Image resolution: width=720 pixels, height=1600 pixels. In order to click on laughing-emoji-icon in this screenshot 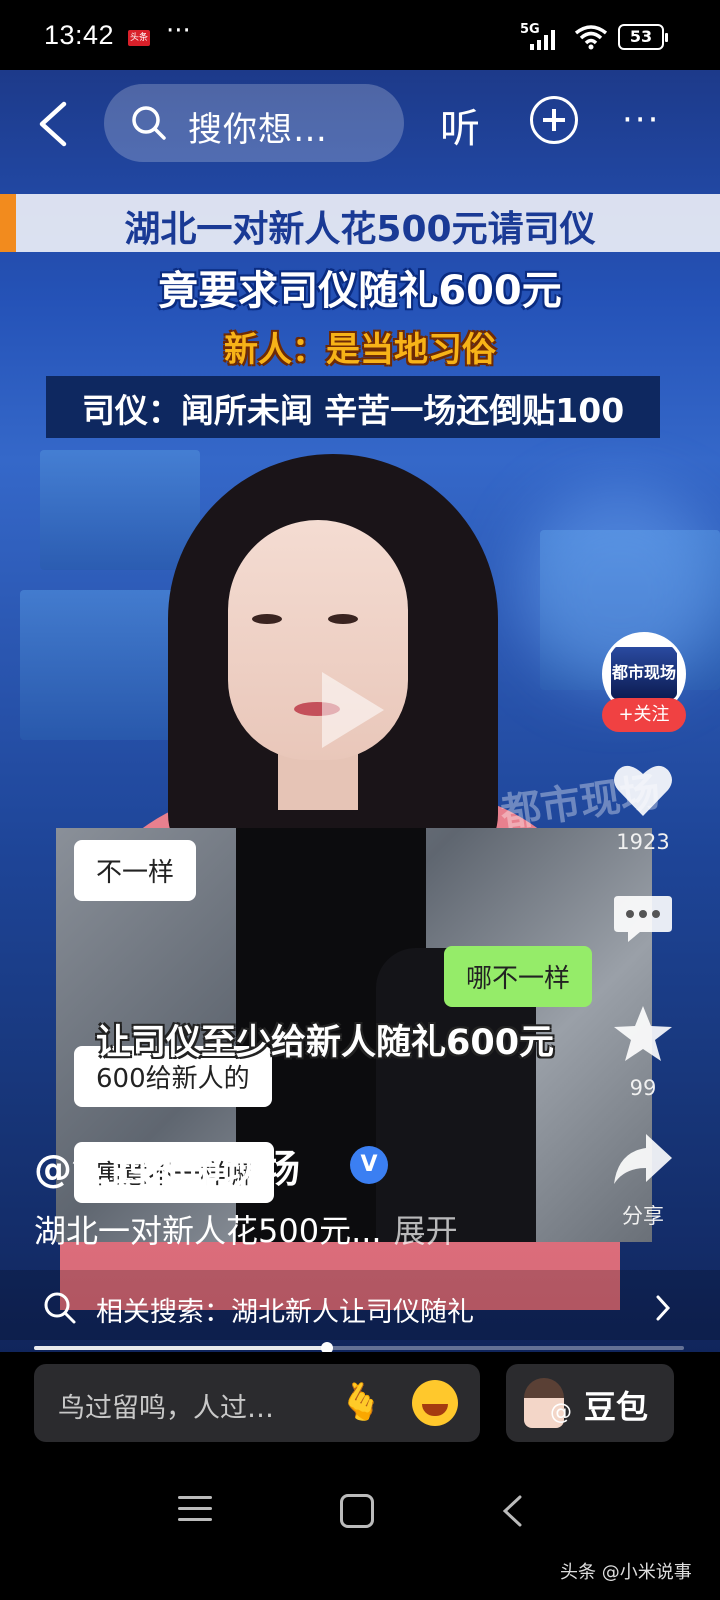, I will do `click(435, 1403)`.